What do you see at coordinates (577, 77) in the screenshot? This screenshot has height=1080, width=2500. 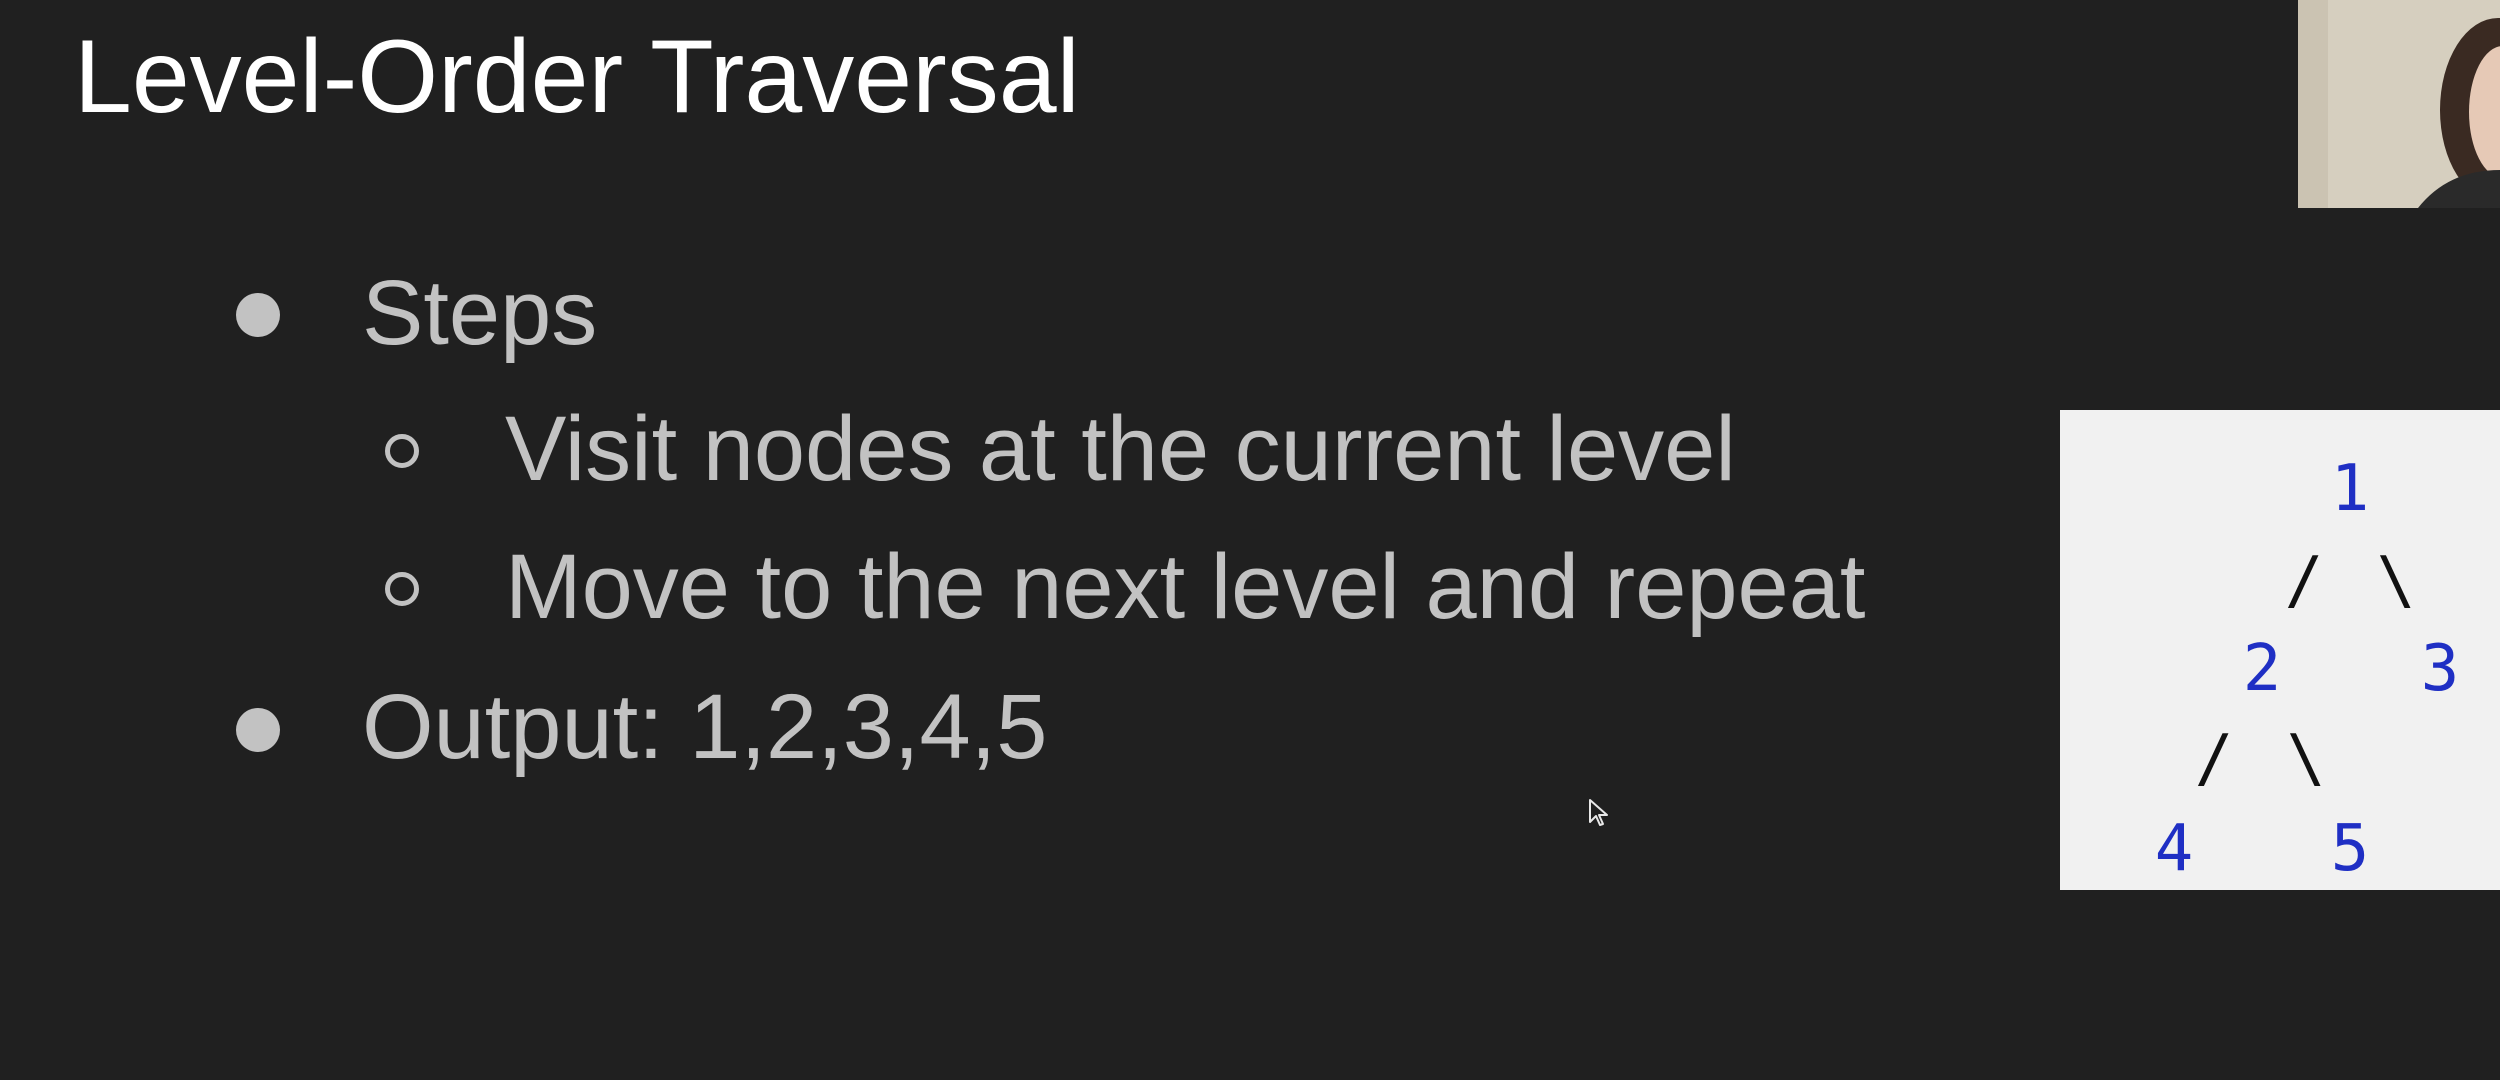 I see `slide-title: Level-Order Traversal` at bounding box center [577, 77].